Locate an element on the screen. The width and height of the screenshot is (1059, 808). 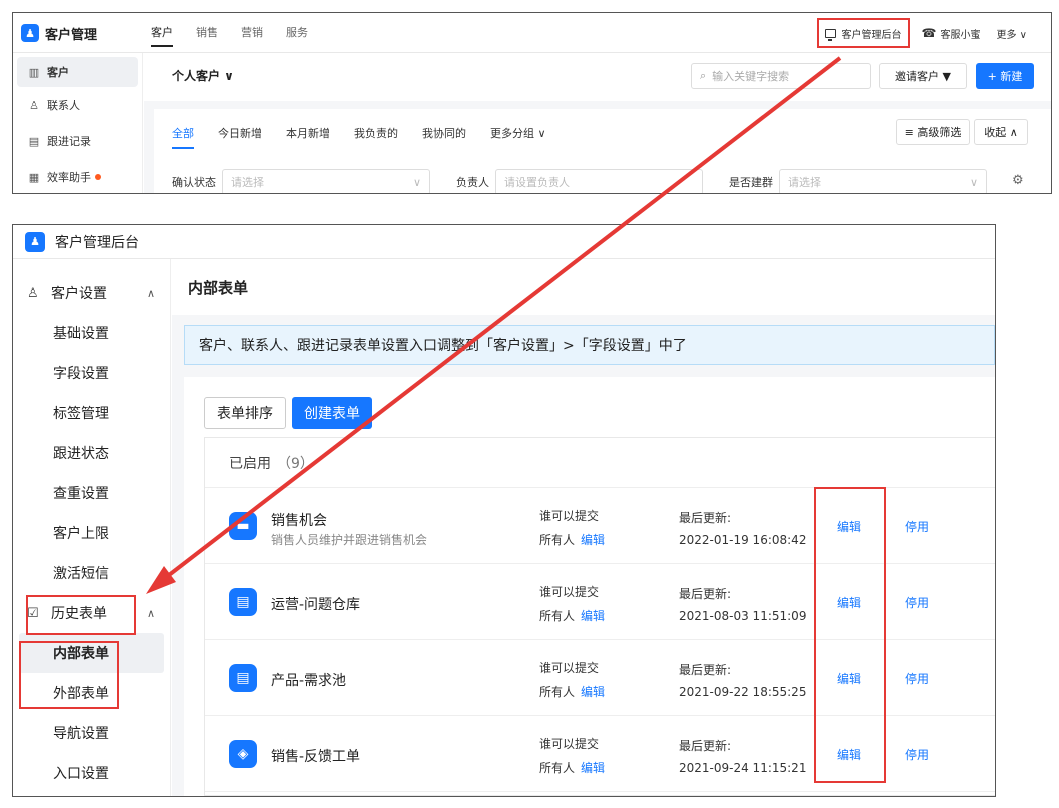
sidebar-item-followup-status: 跟进状态 is located at coordinates (91, 453).